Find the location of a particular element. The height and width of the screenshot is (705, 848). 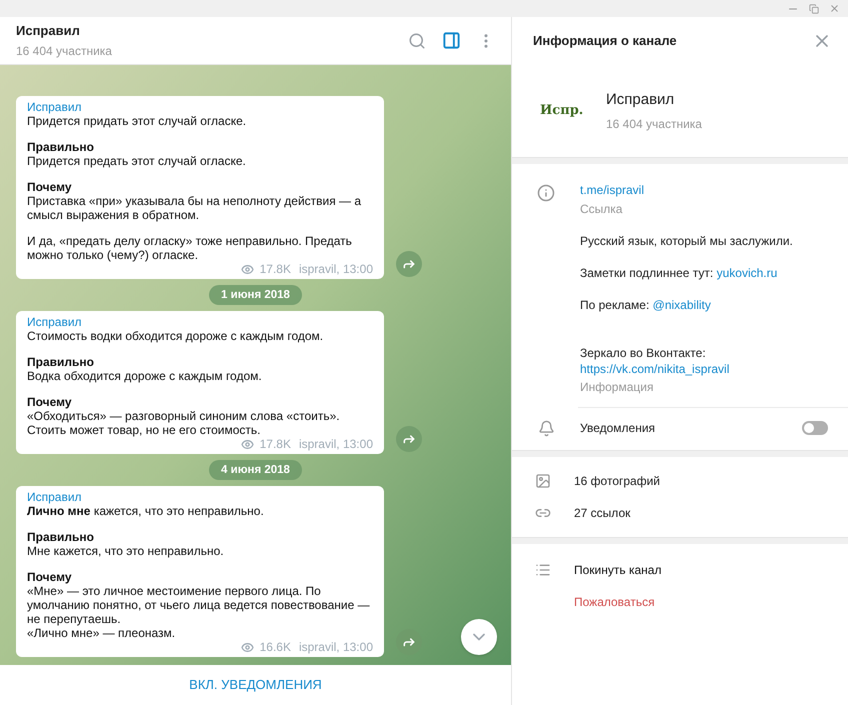

date-pill: 1 июня 2018 is located at coordinates (255, 295).